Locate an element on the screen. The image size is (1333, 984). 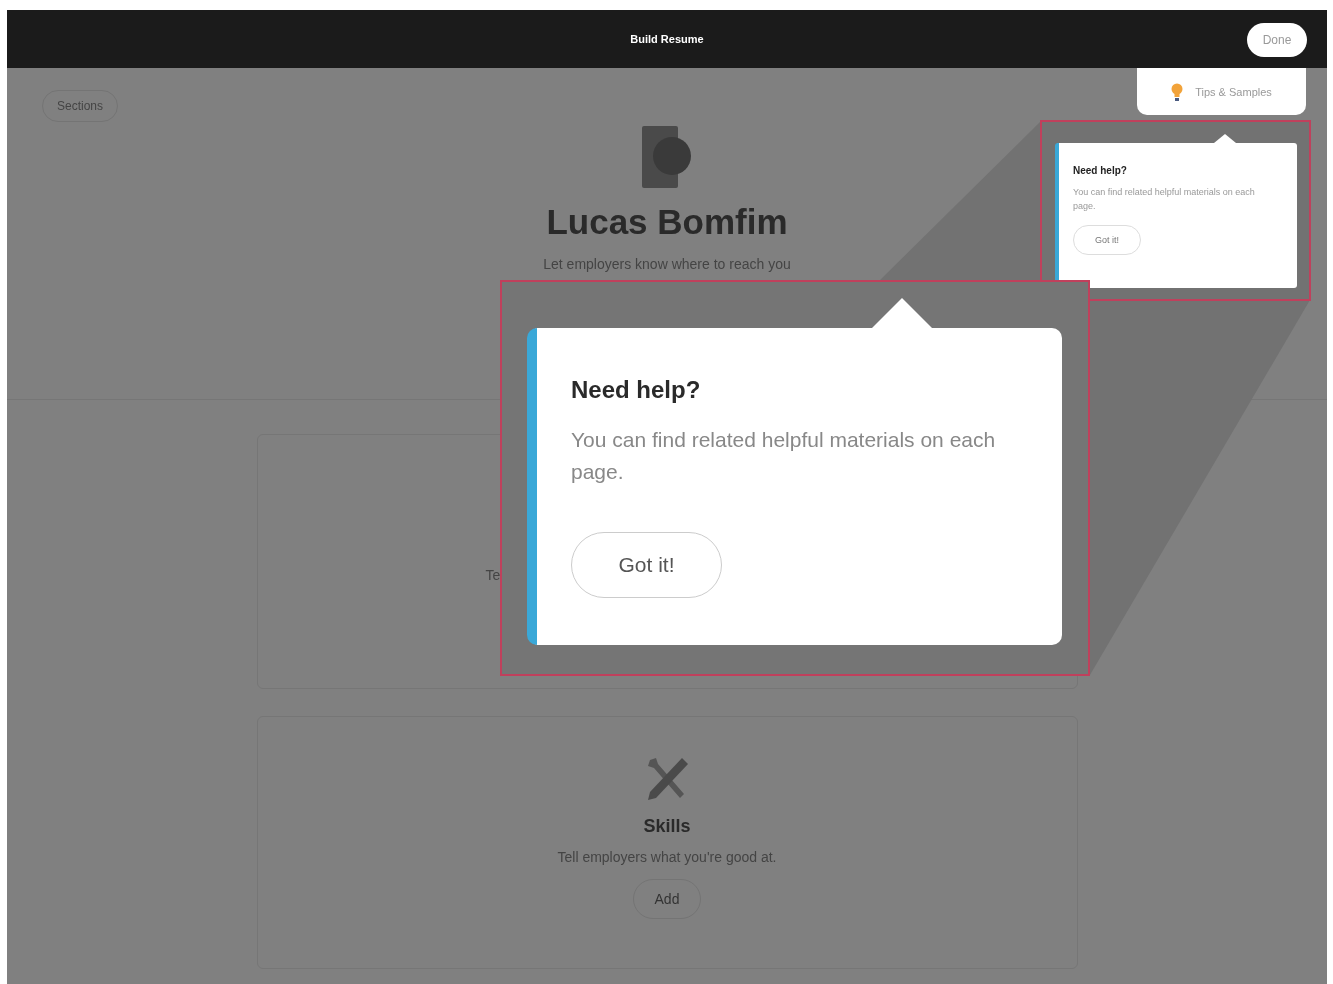
profile-subtitle: Let employers know where to reach you is located at coordinates (667, 264).